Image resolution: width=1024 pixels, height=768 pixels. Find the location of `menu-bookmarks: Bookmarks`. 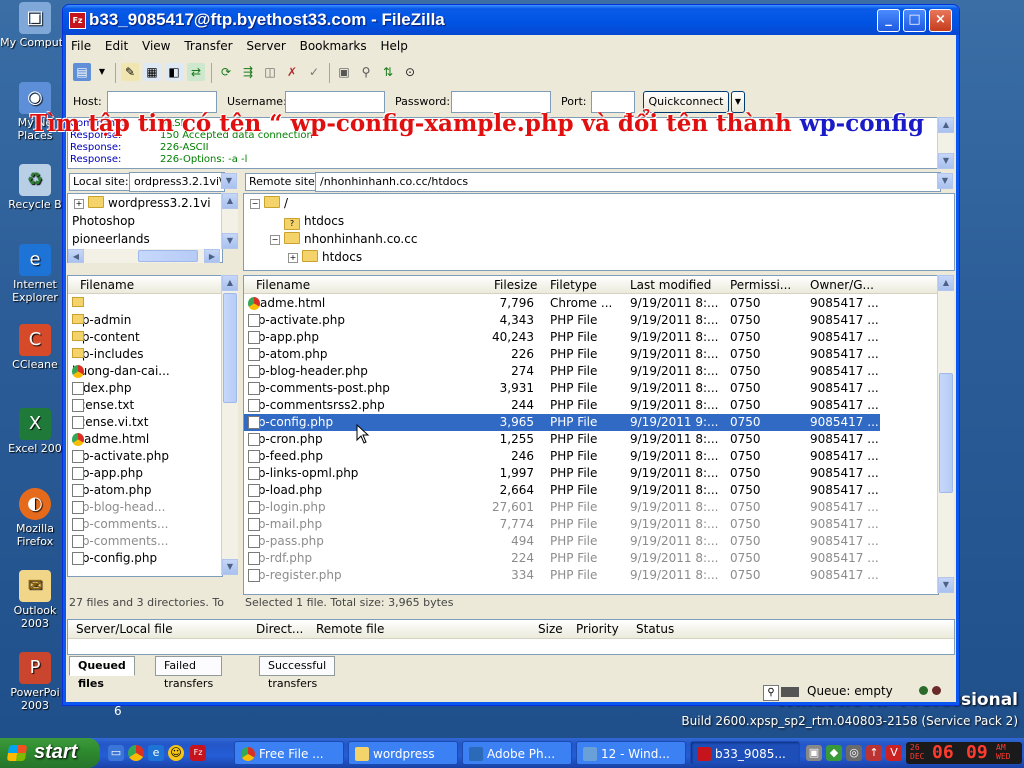

menu-bookmarks: Bookmarks is located at coordinates (333, 44).